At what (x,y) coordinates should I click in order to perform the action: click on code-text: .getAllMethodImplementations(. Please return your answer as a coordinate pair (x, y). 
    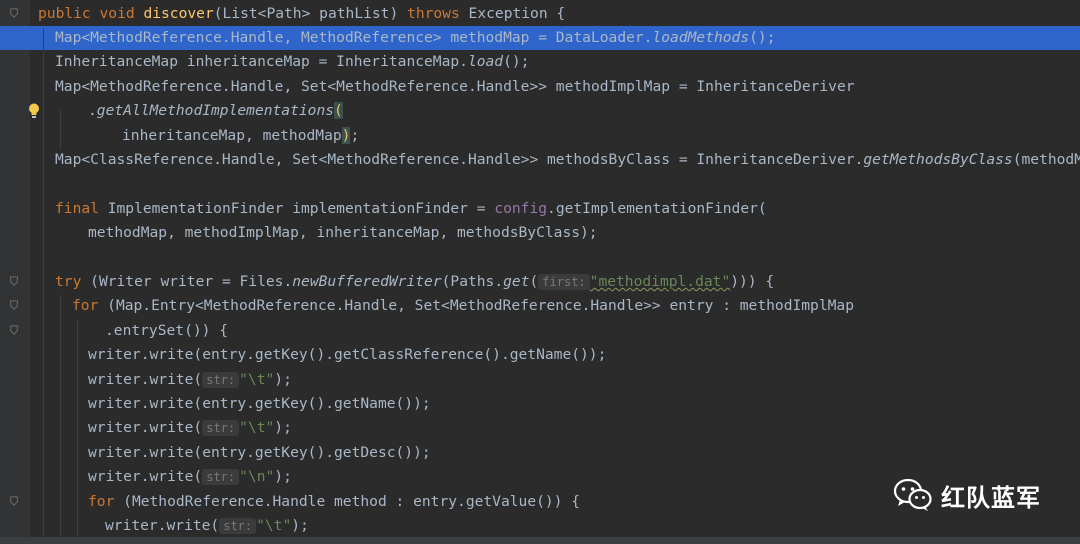
    Looking at the image, I should click on (215, 111).